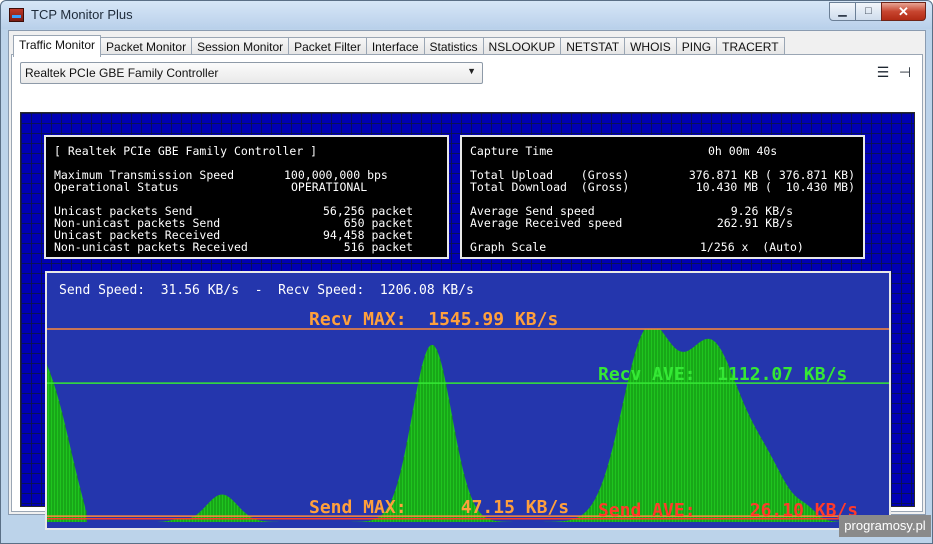 This screenshot has width=933, height=544. What do you see at coordinates (186, 151) in the screenshot?
I see `adapter-info-title: [ Realtek PCIe GBE Family Controller ]` at bounding box center [186, 151].